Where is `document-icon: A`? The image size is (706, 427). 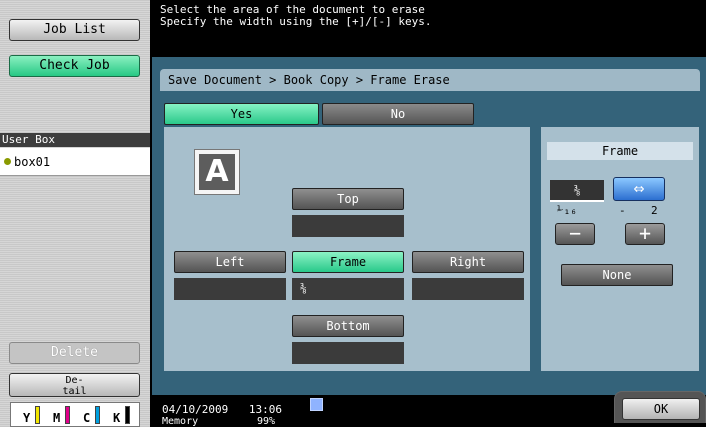 document-icon: A is located at coordinates (217, 172).